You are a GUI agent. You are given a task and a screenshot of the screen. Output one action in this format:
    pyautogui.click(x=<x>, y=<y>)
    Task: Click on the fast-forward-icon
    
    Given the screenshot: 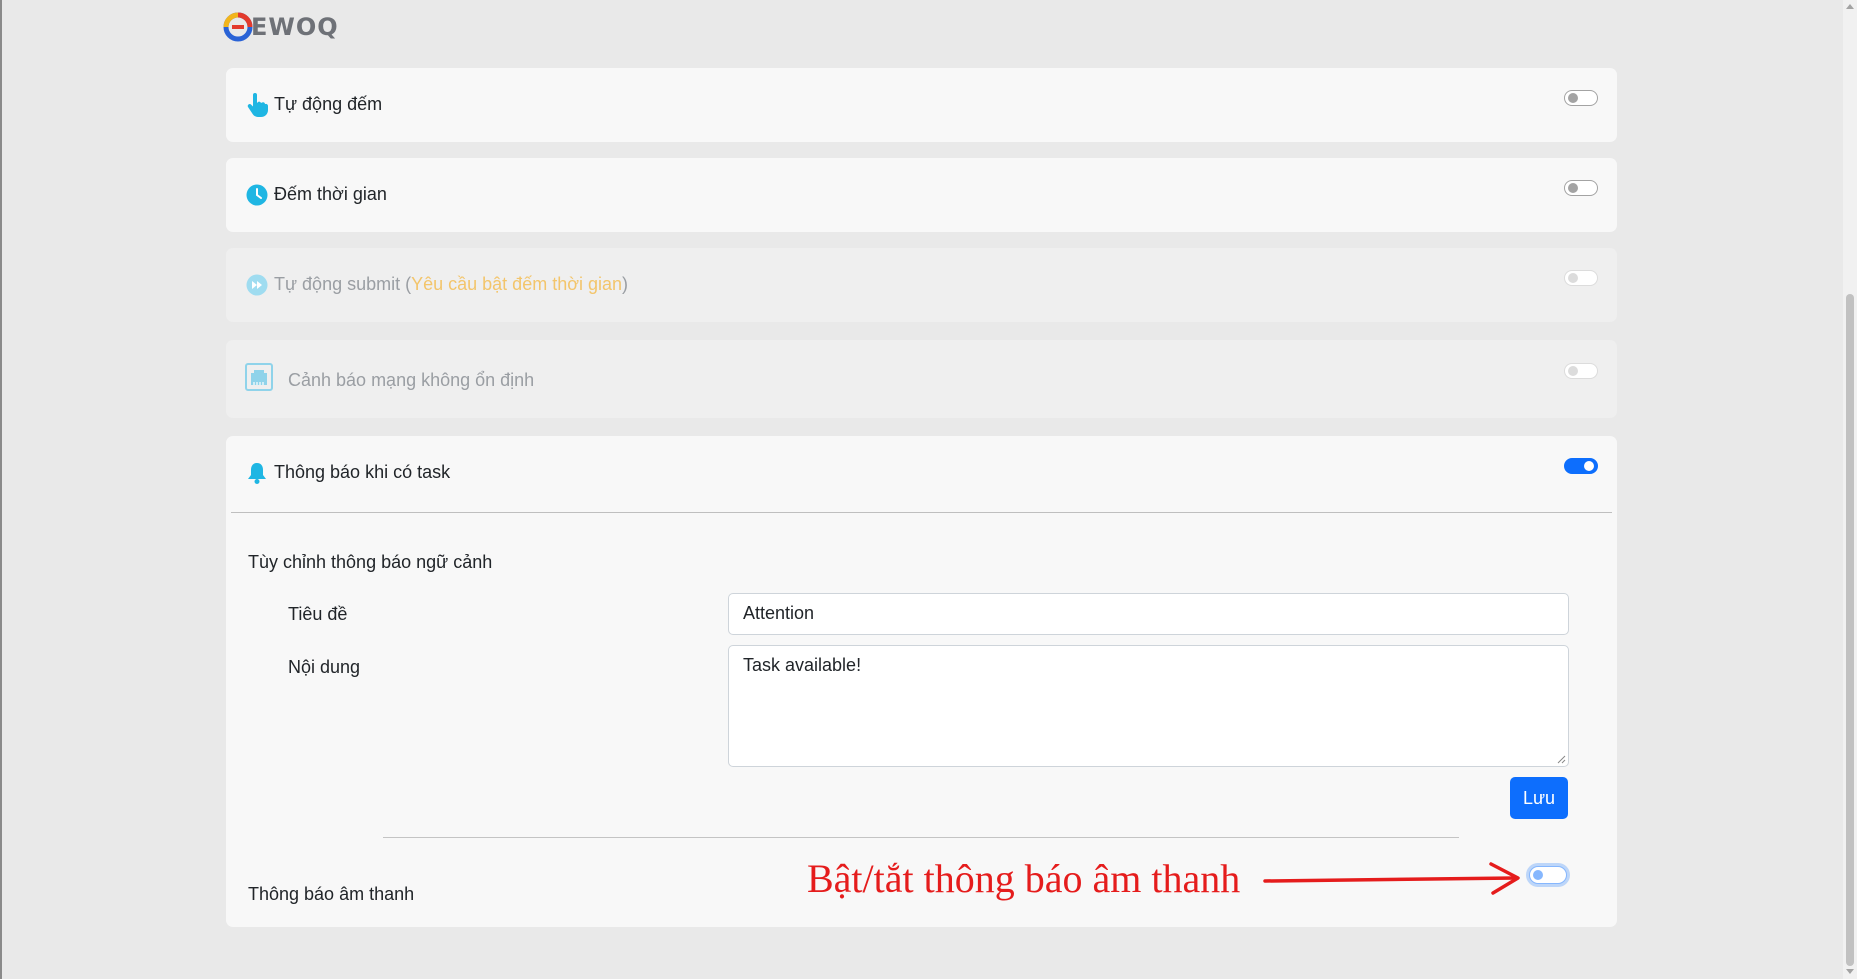 What is the action you would take?
    pyautogui.click(x=257, y=285)
    